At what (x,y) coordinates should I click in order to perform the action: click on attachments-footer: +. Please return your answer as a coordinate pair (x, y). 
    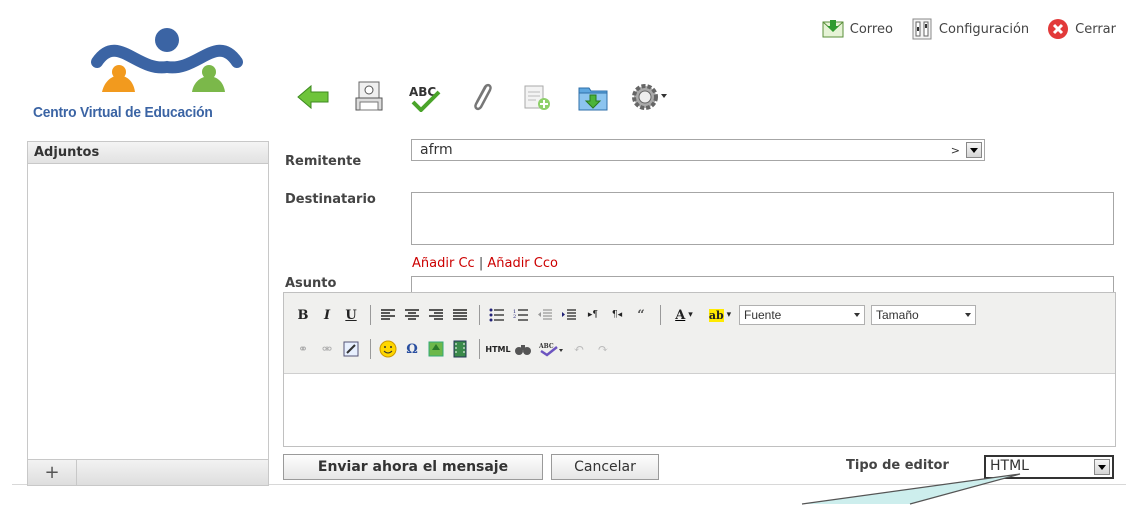
    Looking at the image, I should click on (148, 472).